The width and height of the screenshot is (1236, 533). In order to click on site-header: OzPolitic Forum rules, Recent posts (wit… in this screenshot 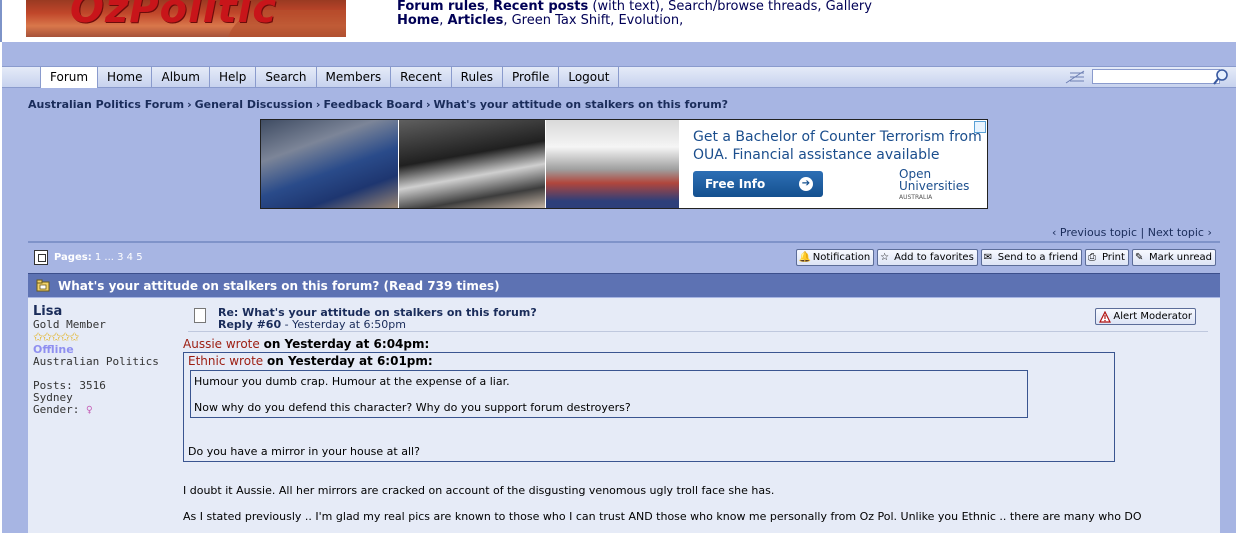, I will do `click(618, 21)`.